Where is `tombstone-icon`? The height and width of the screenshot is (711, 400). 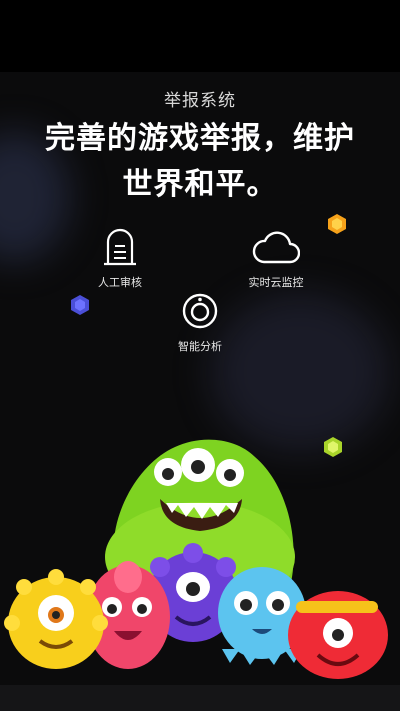
tombstone-icon is located at coordinates (120, 247).